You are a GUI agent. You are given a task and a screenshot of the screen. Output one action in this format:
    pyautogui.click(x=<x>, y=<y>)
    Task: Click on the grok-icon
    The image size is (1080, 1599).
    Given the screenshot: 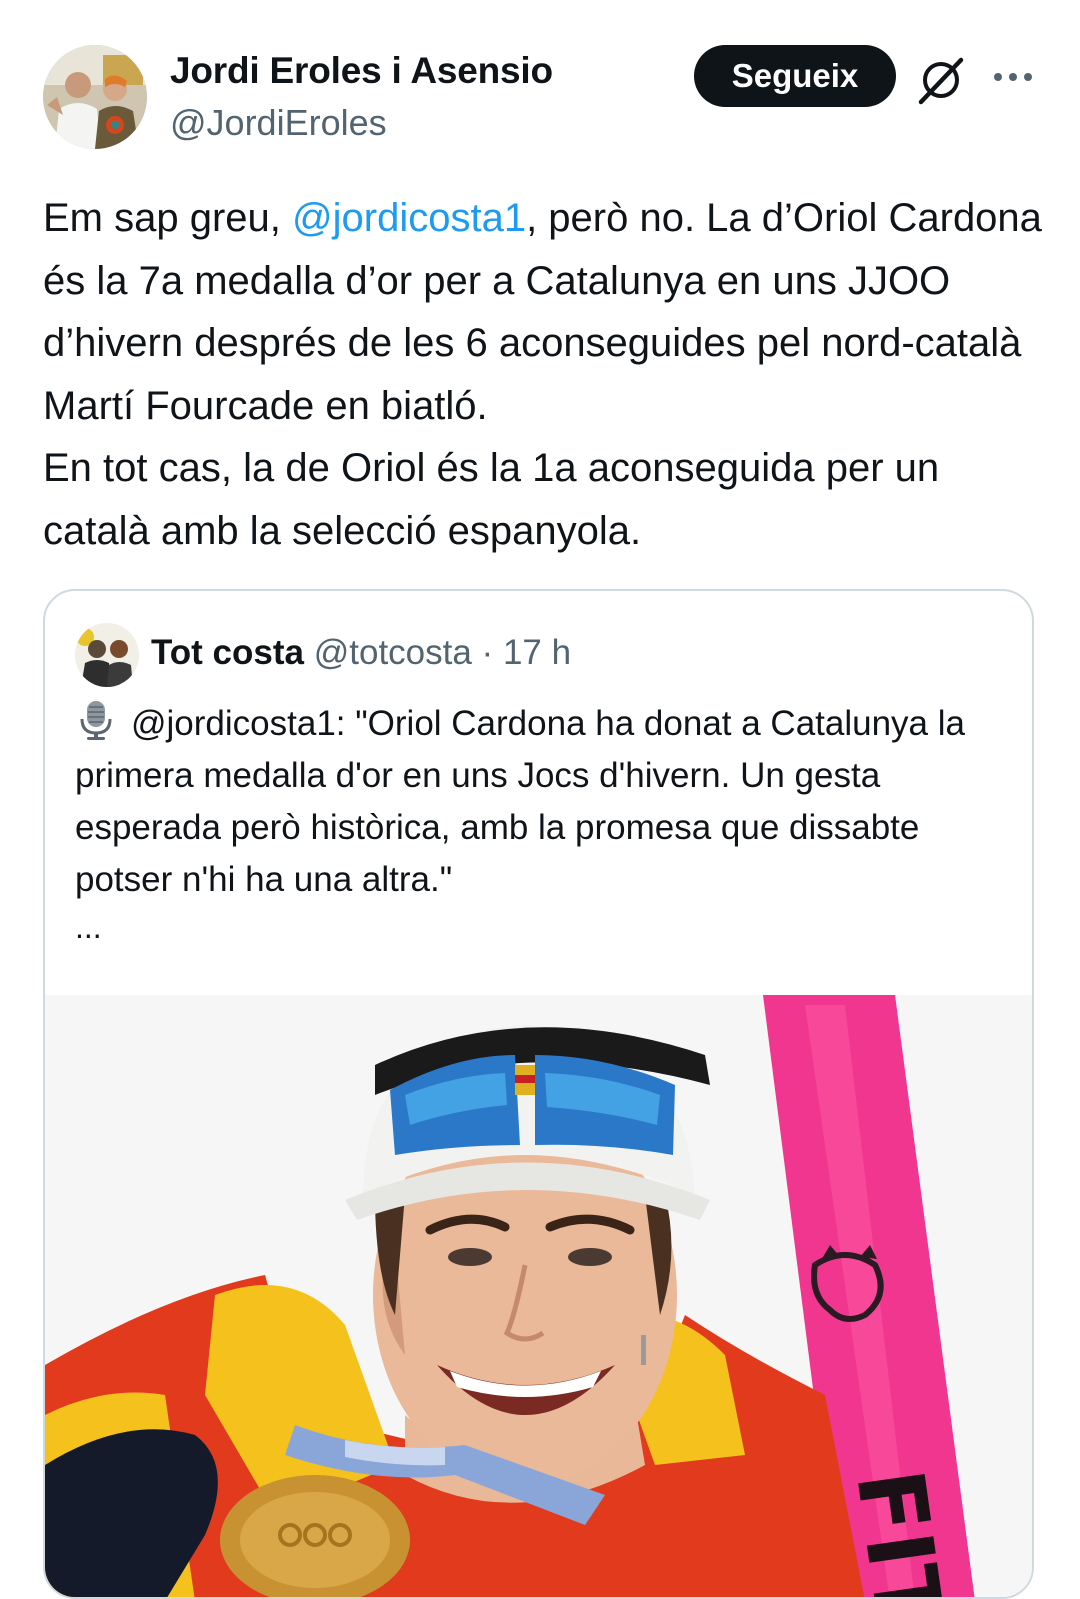 What is the action you would take?
    pyautogui.click(x=941, y=80)
    